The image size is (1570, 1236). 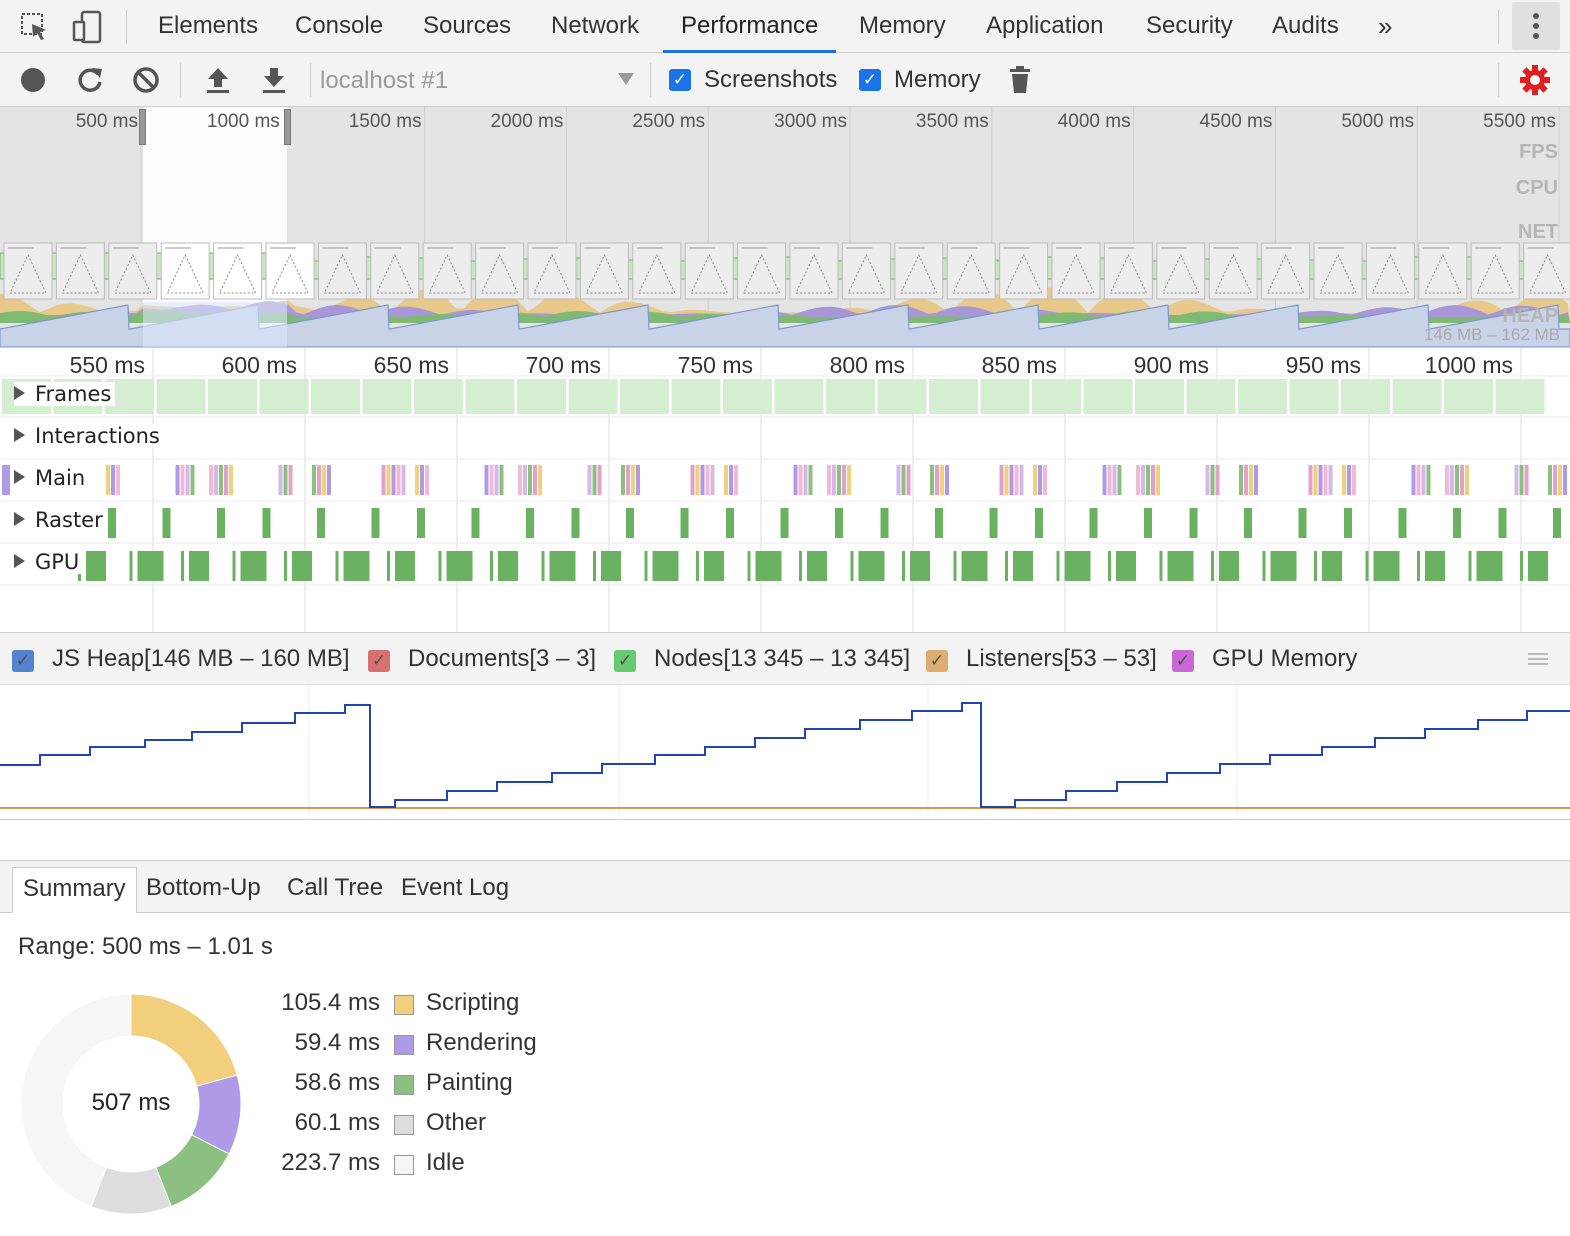 I want to click on tab-memory: Memory, so click(x=902, y=26).